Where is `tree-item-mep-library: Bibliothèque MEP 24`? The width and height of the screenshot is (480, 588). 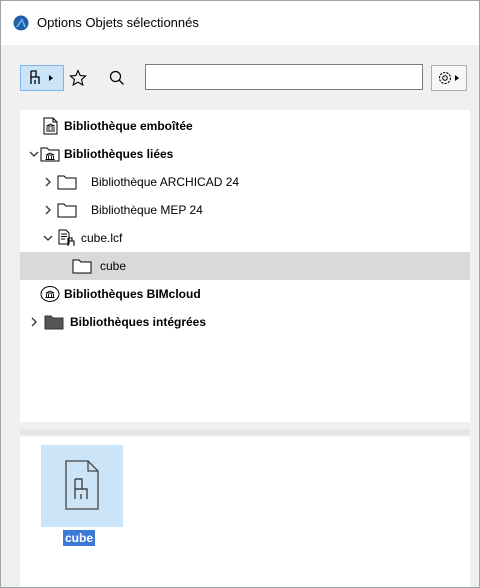
tree-item-mep-library: Bibliothèque MEP 24 is located at coordinates (245, 210).